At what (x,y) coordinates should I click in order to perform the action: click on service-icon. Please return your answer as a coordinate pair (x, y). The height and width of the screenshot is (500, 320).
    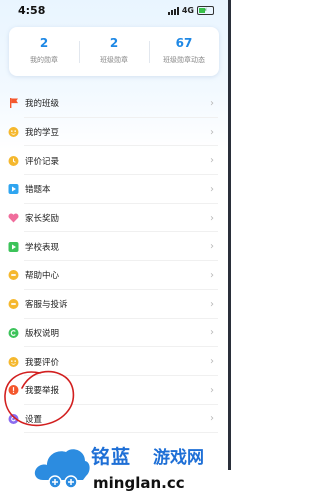
    Looking at the image, I should click on (13, 304).